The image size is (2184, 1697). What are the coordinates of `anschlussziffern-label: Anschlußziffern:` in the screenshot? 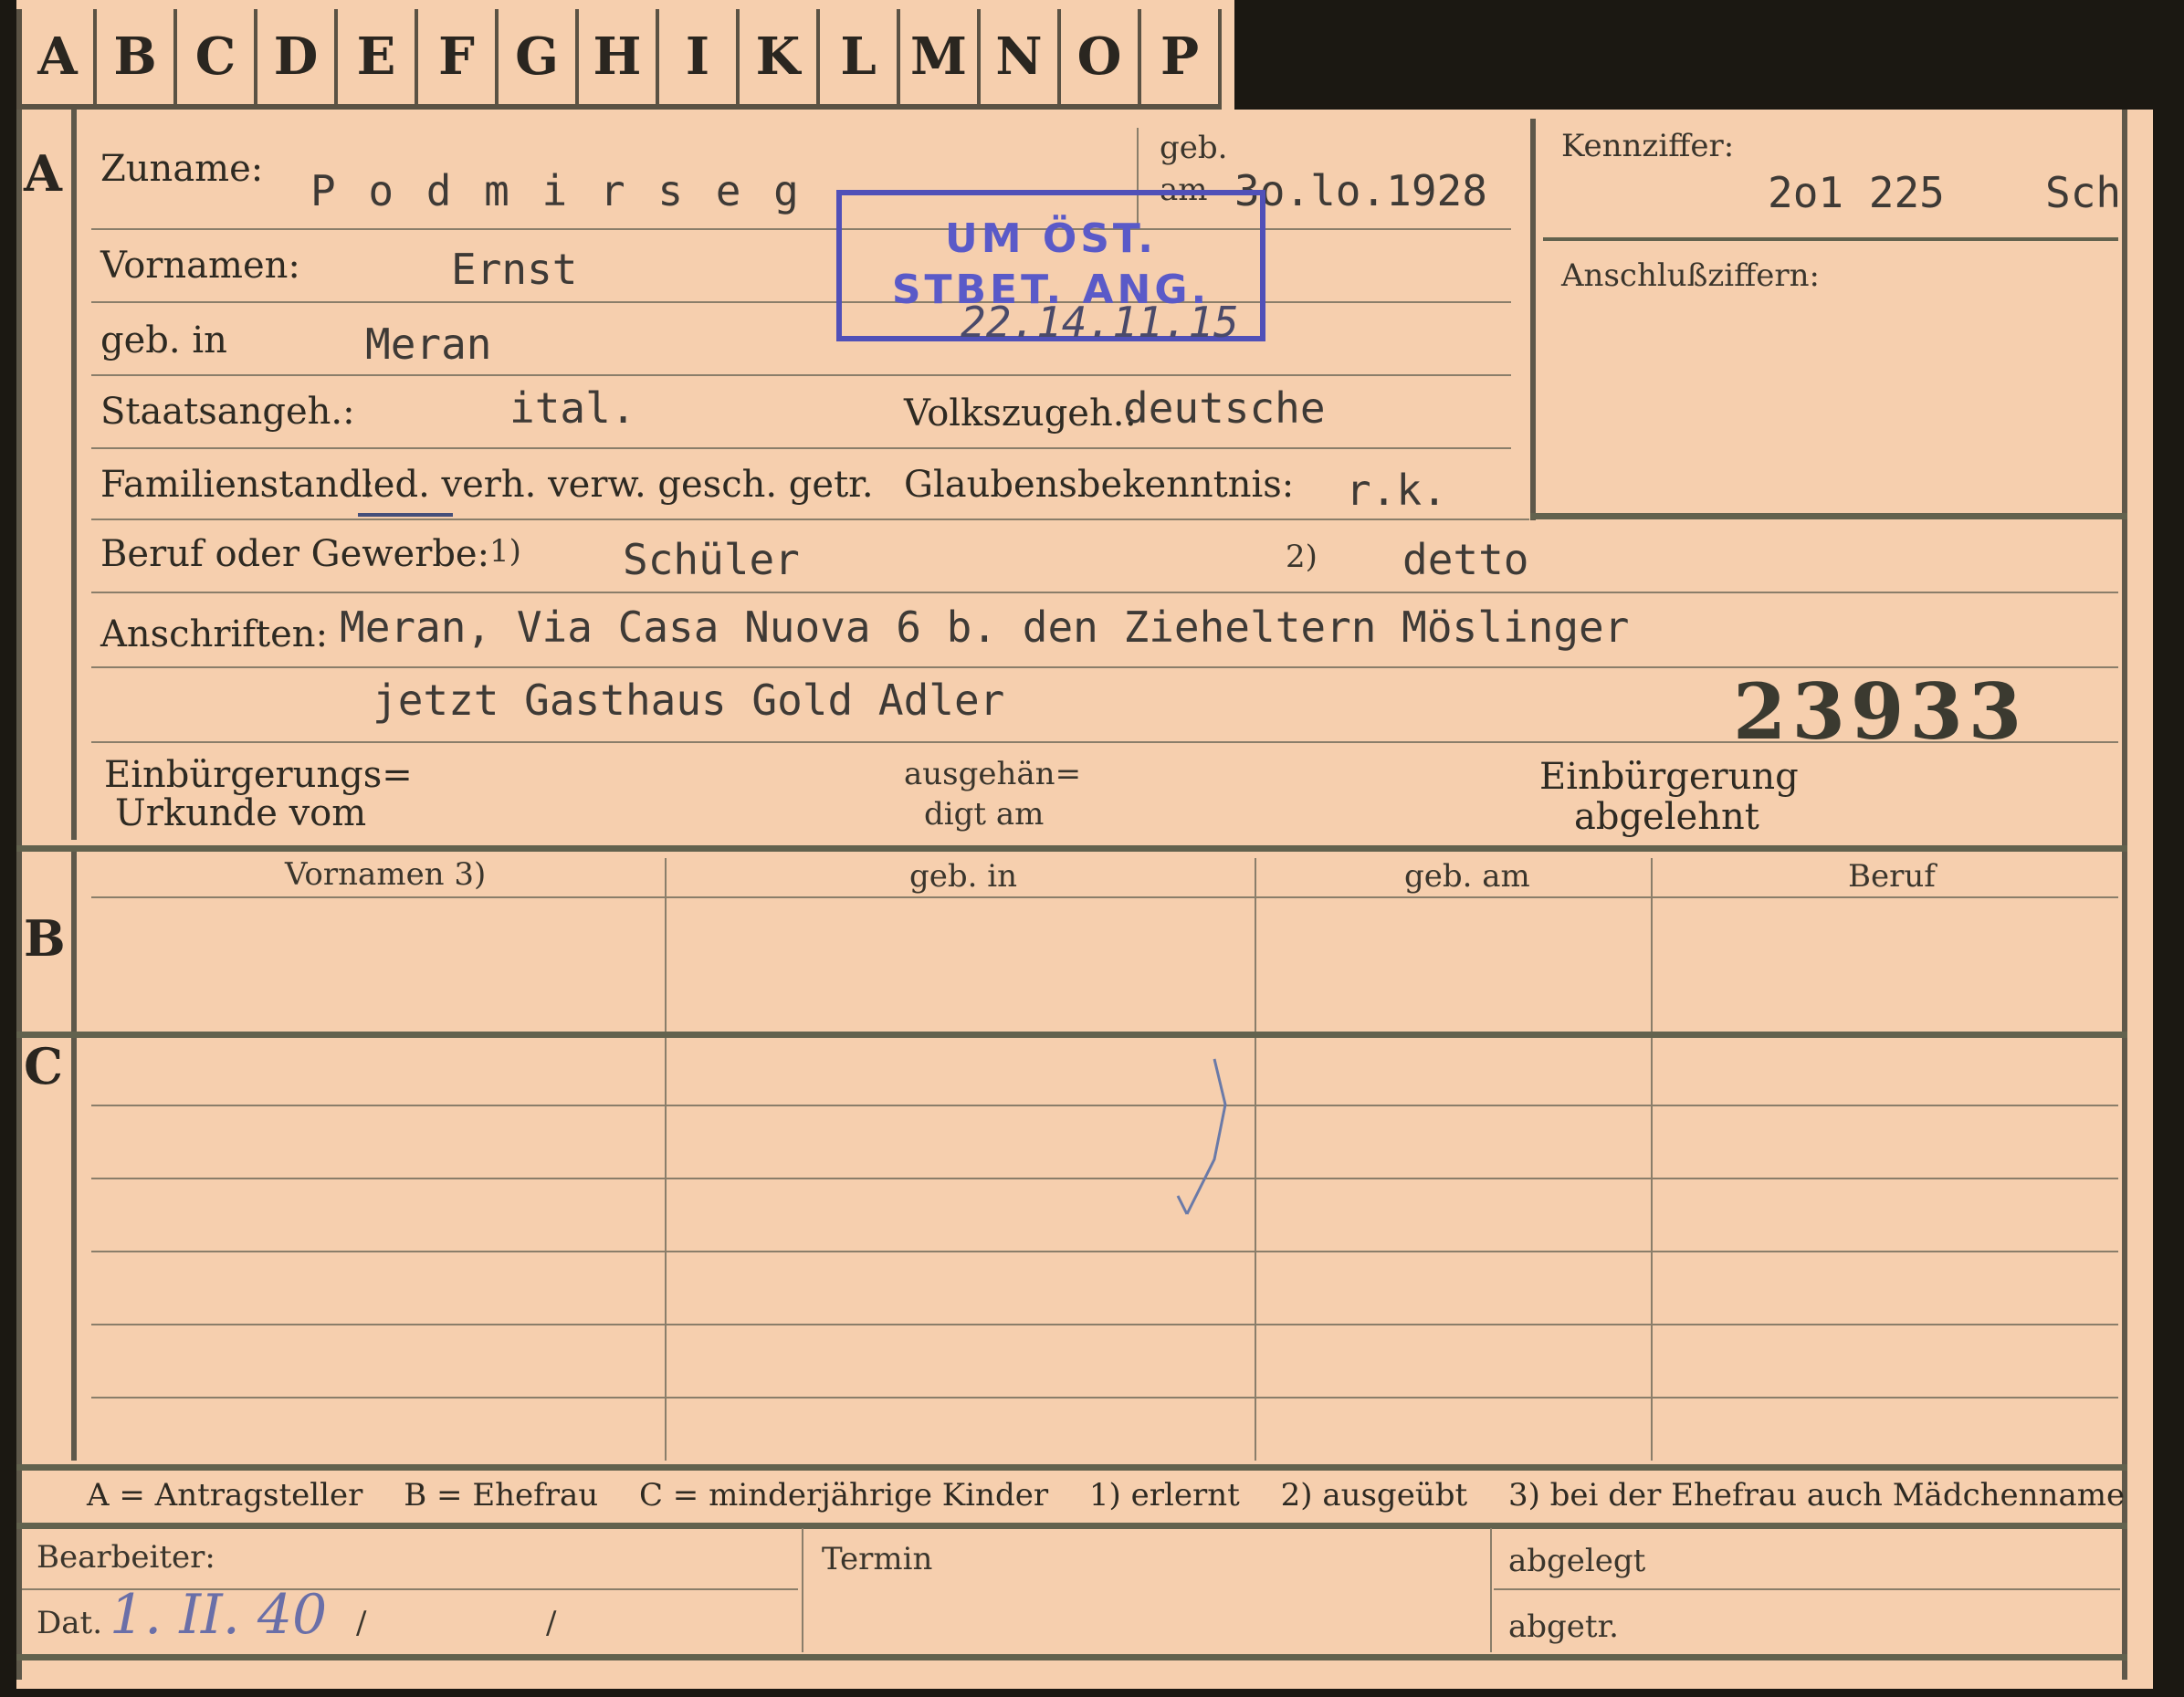 It's located at (1690, 275).